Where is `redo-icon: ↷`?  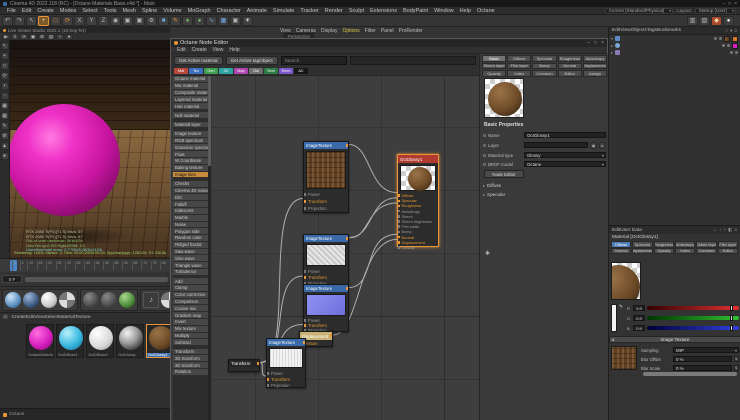
redo-icon: ↷ is located at coordinates (19, 20).